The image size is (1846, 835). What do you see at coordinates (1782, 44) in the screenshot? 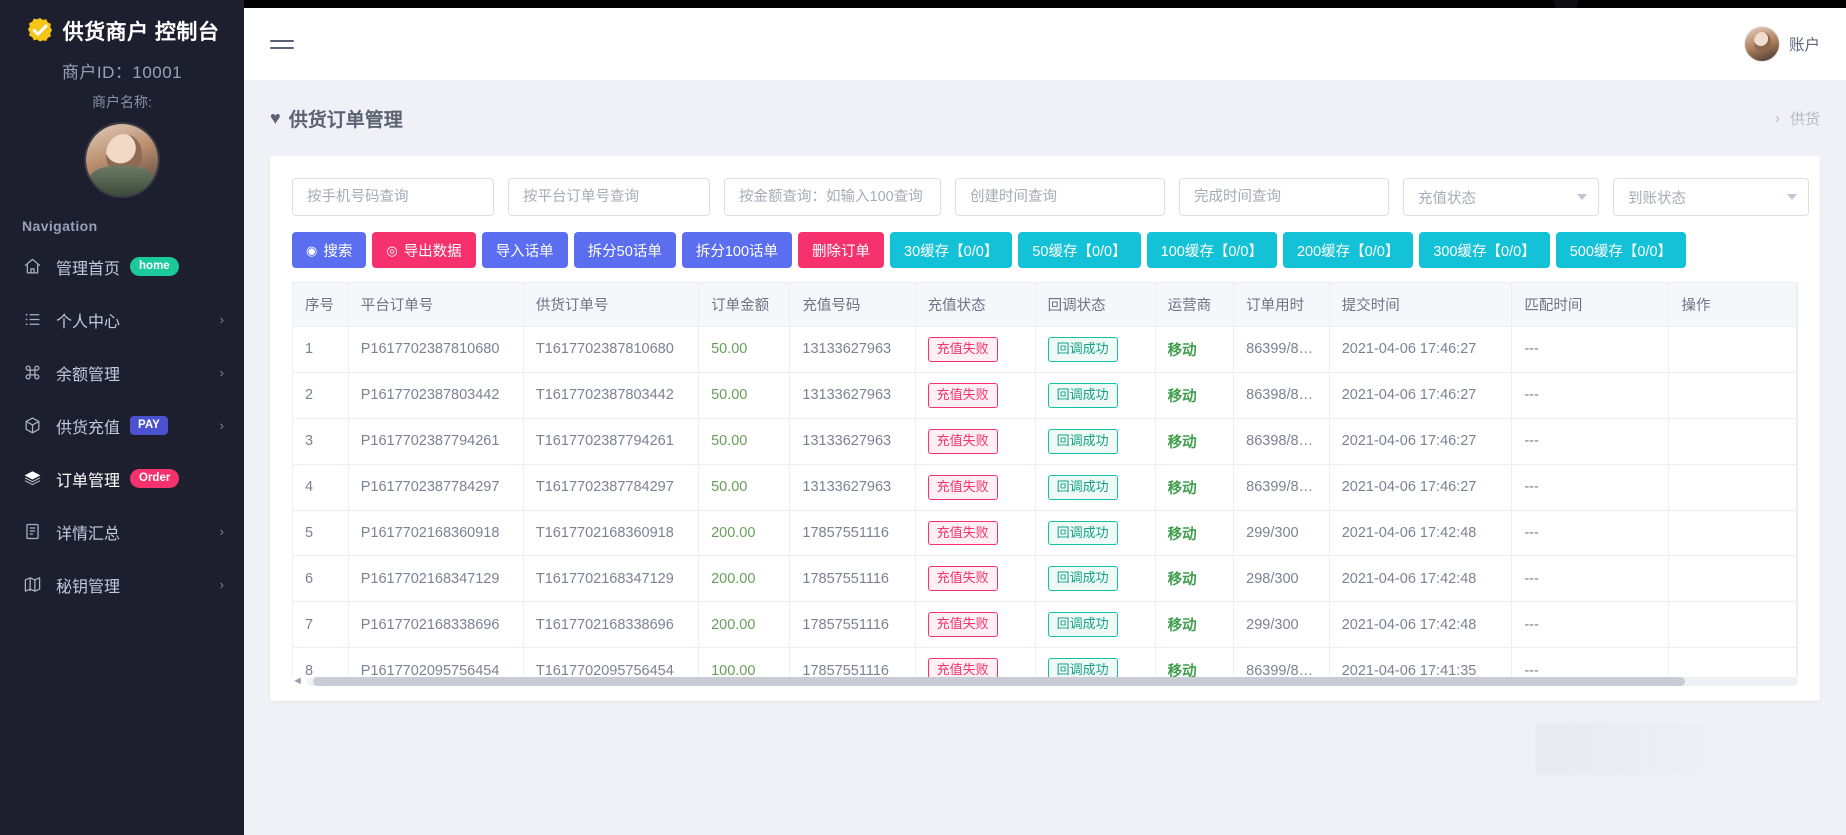
I see `account-menu: 账户` at bounding box center [1782, 44].